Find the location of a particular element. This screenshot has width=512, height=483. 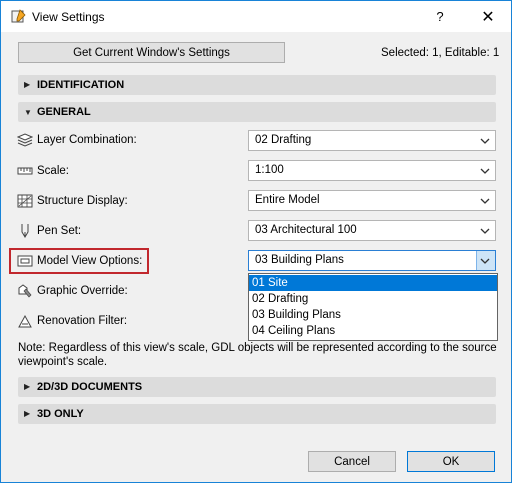

selected-editable-count: Selected: 1, Editable: 1 is located at coordinates (440, 53).